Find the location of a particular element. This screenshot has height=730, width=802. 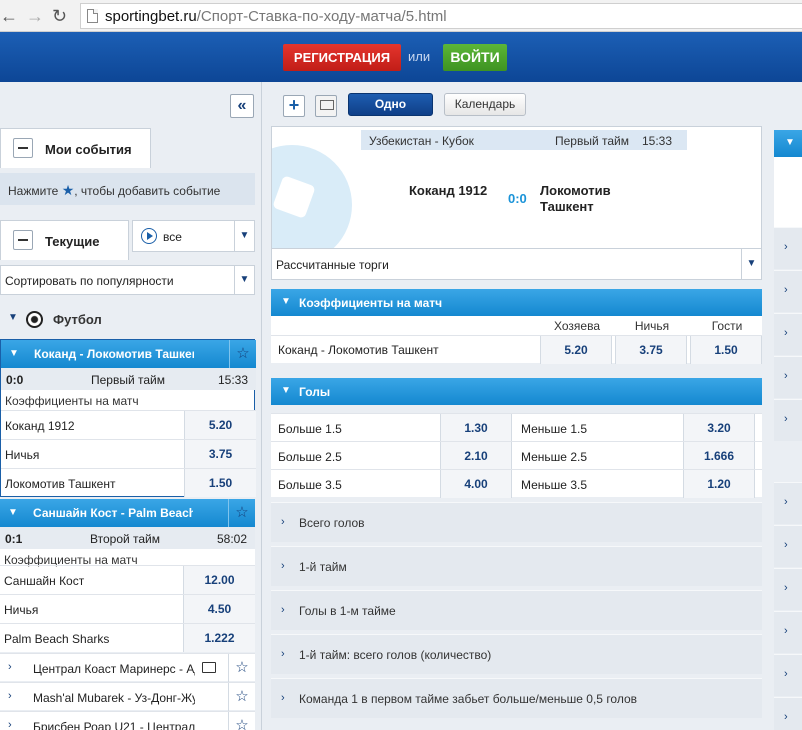

right-section-header: ▼ is located at coordinates (788, 143).